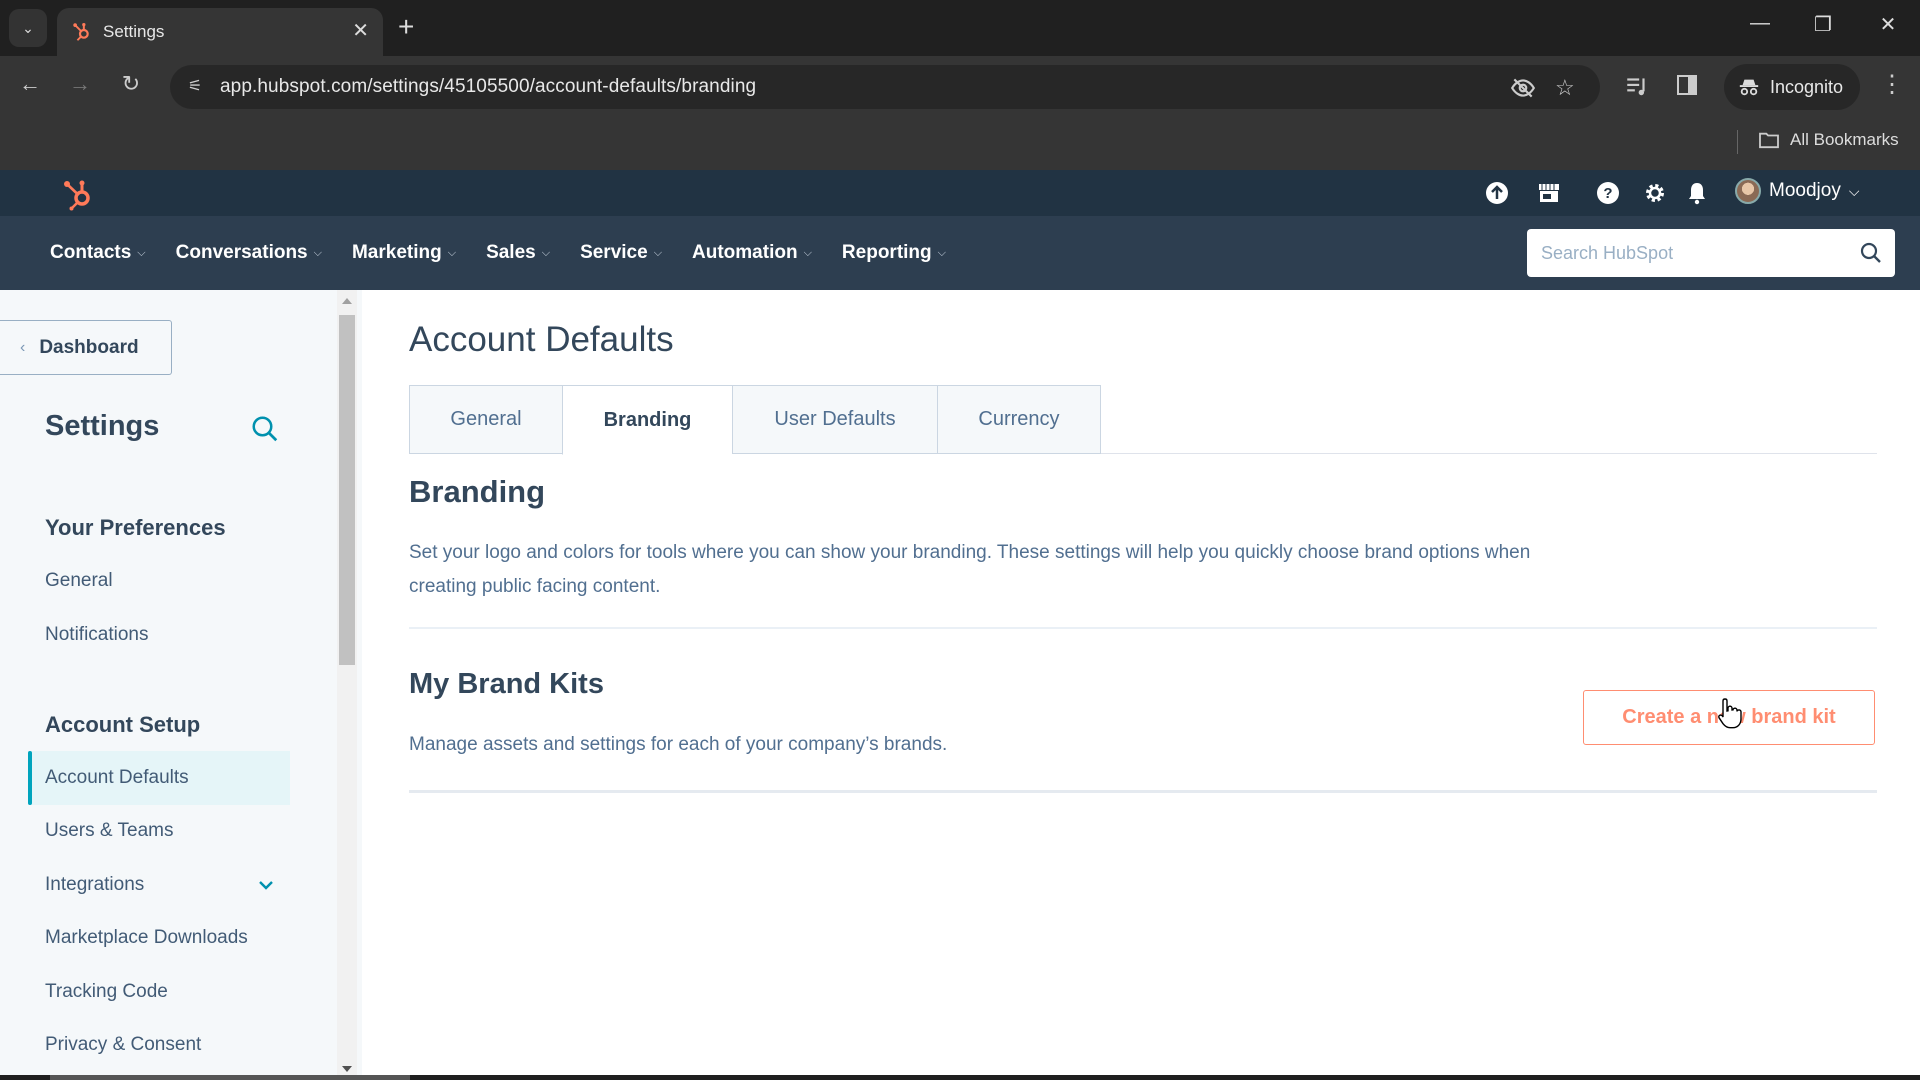  What do you see at coordinates (159, 635) in the screenshot?
I see `sidebar-item-notifications: Notifications` at bounding box center [159, 635].